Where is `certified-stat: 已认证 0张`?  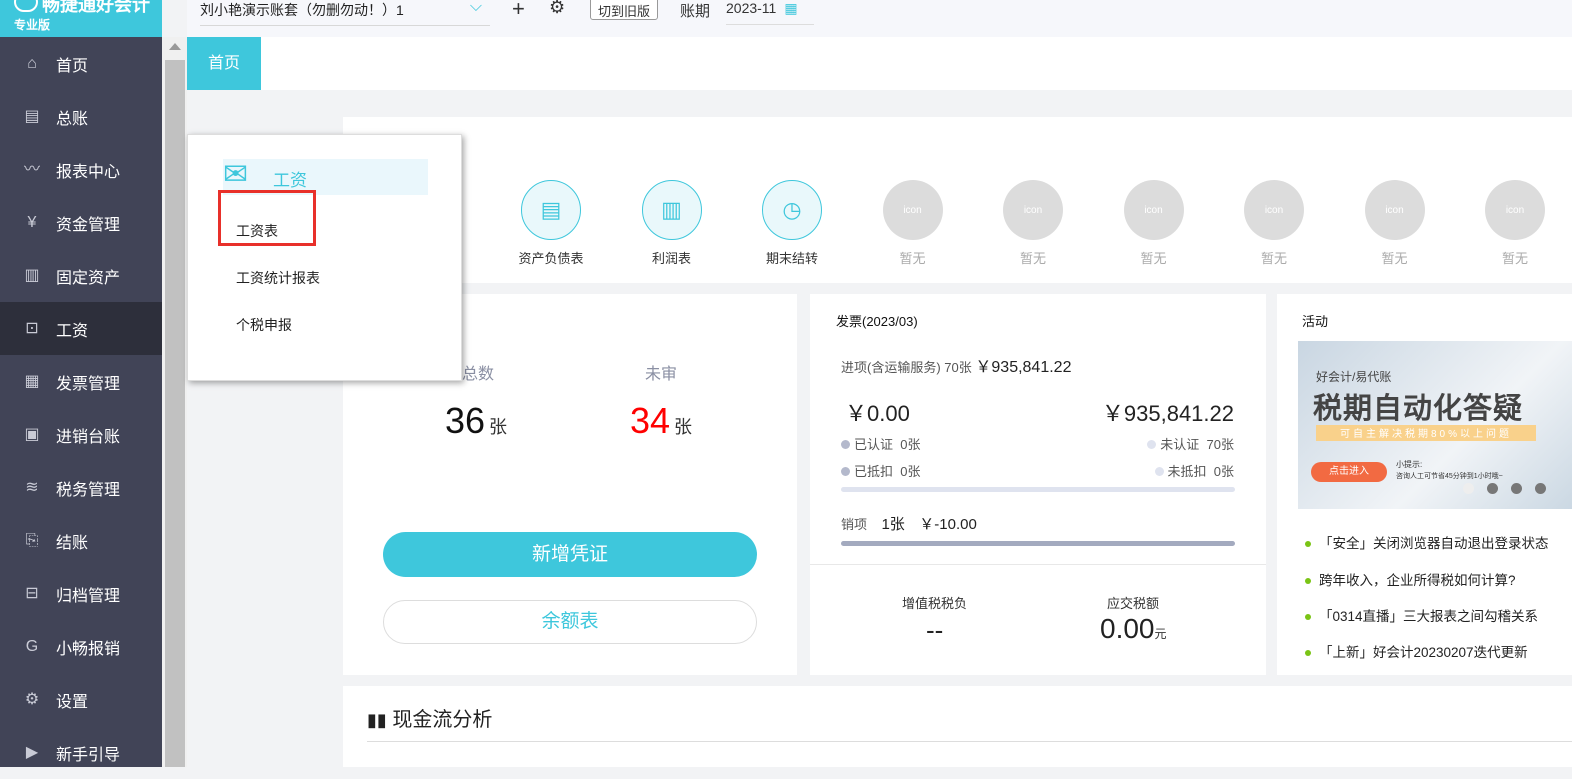
certified-stat: 已认证 0张 is located at coordinates (880, 443).